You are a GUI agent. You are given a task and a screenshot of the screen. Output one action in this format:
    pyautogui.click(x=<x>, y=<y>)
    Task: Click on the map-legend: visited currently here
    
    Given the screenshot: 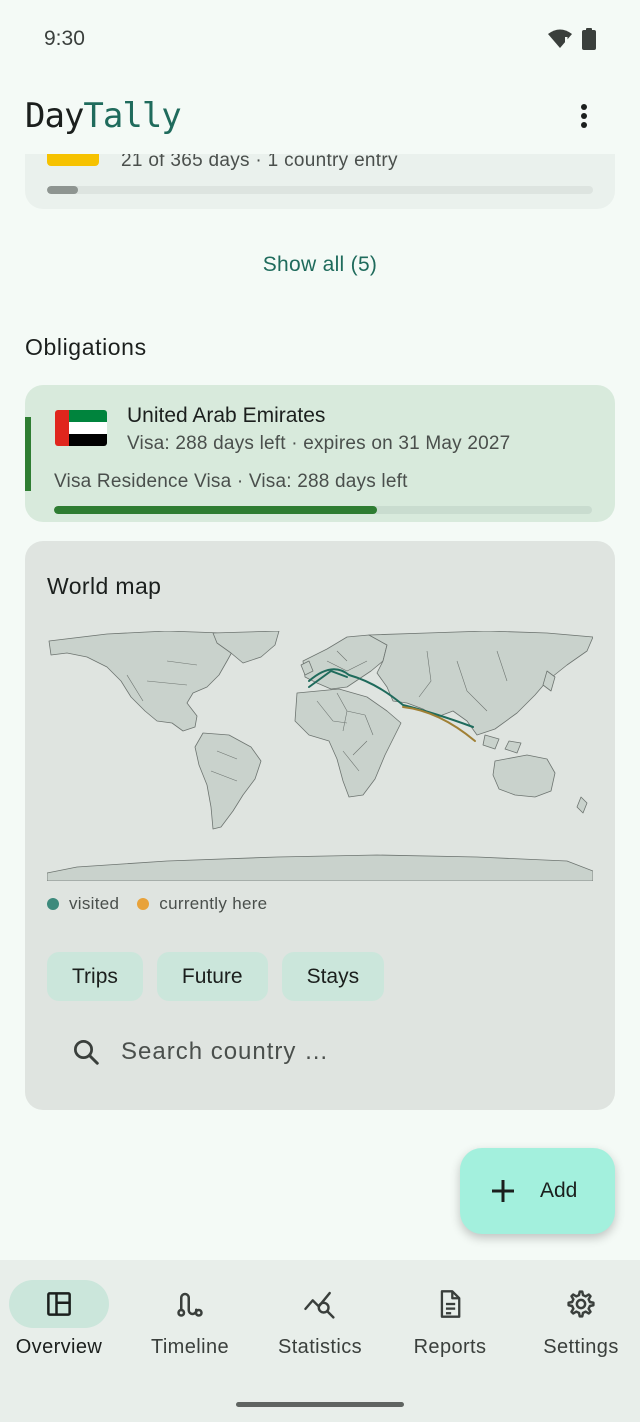 What is the action you would take?
    pyautogui.click(x=166, y=904)
    